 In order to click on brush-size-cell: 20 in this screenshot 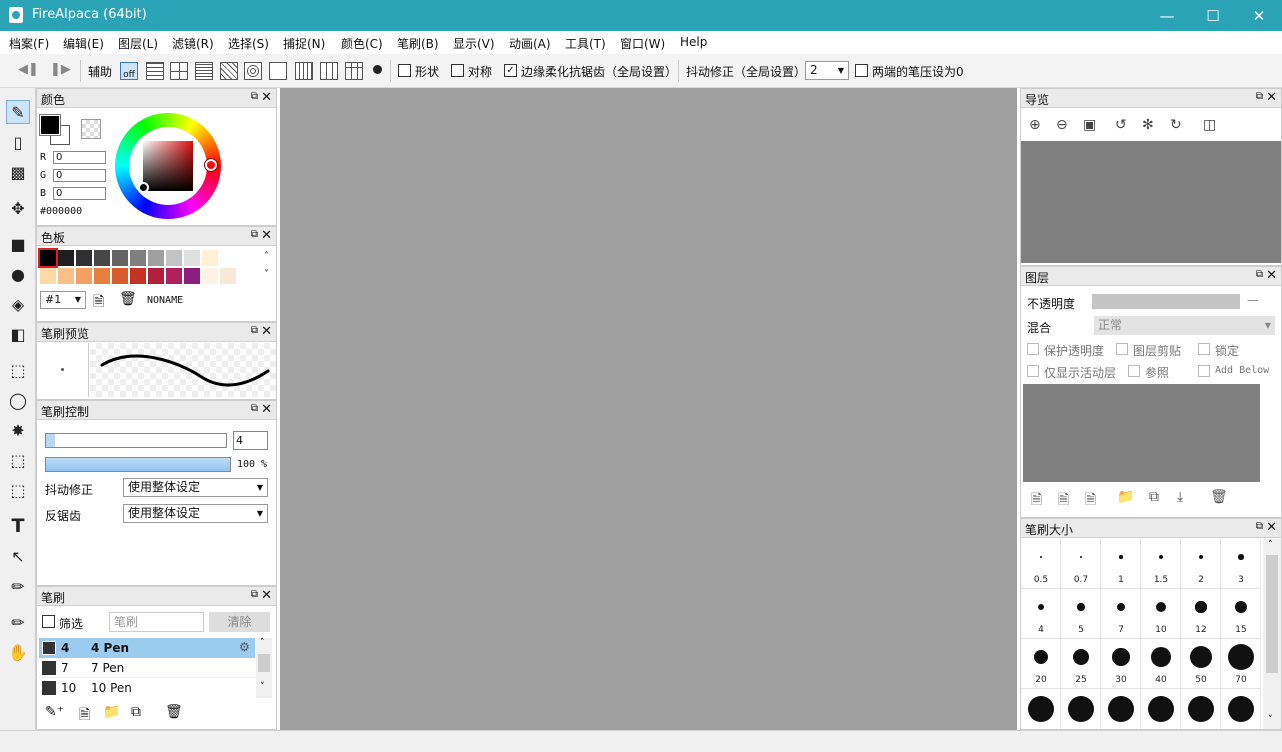, I will do `click(1041, 664)`.